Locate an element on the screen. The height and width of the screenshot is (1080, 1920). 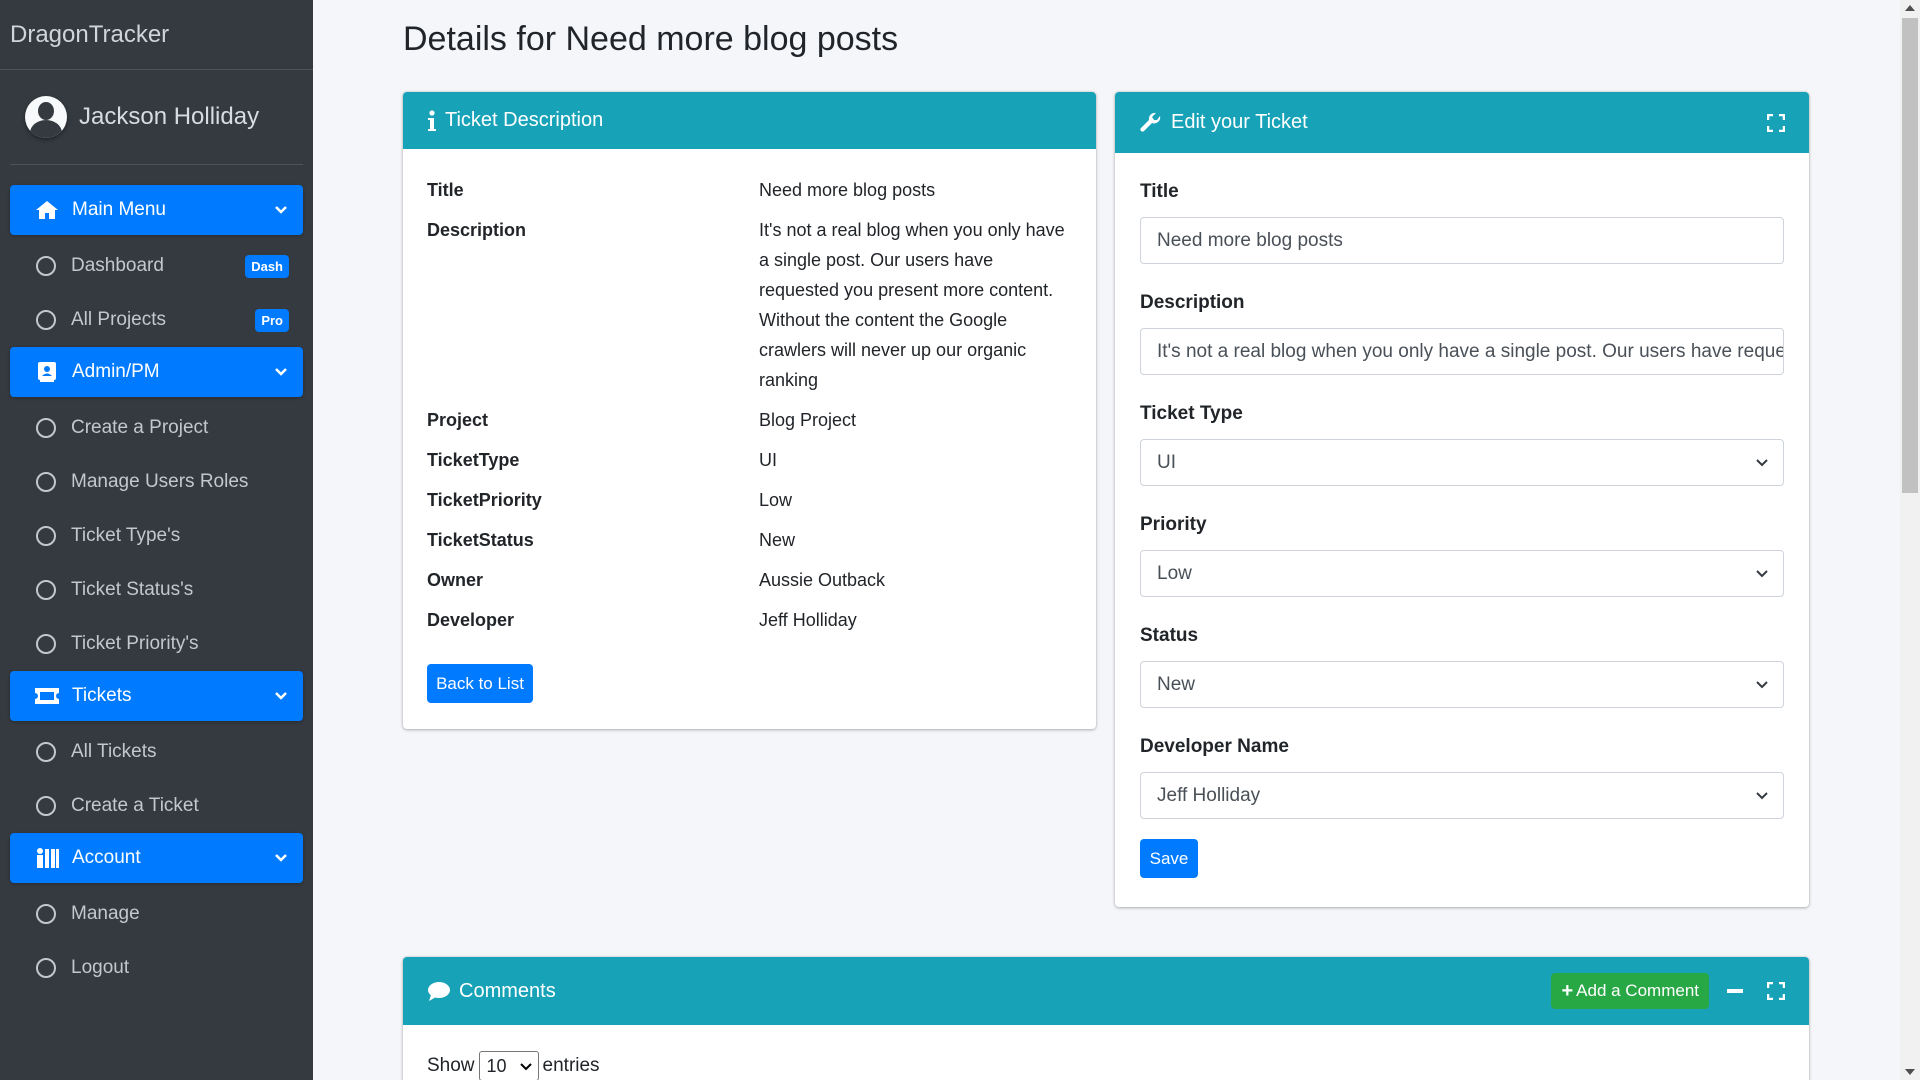
sidebar-item-ticket-priorities: Ticket Priority's is located at coordinates (156, 644).